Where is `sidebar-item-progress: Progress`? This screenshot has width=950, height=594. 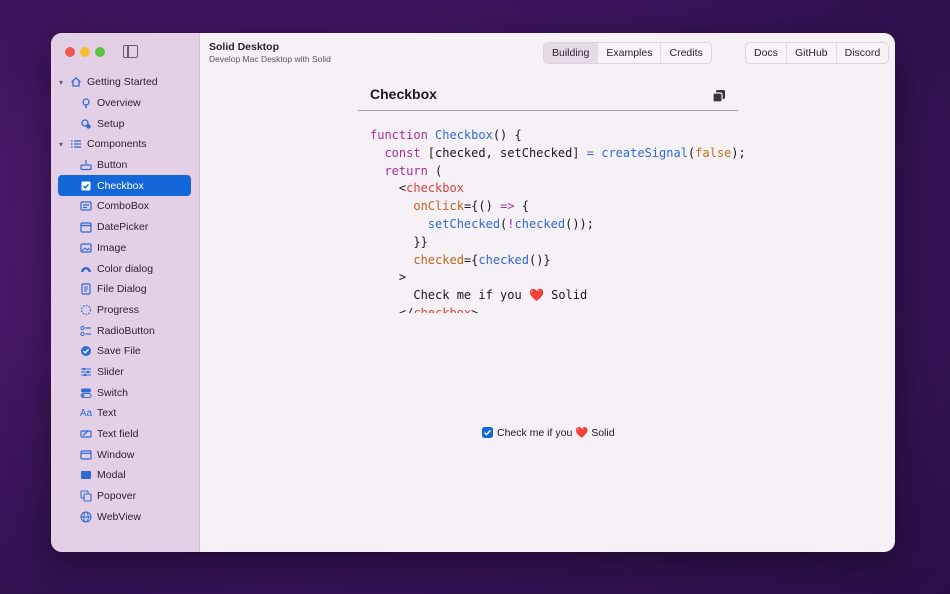 sidebar-item-progress: Progress is located at coordinates (125, 310).